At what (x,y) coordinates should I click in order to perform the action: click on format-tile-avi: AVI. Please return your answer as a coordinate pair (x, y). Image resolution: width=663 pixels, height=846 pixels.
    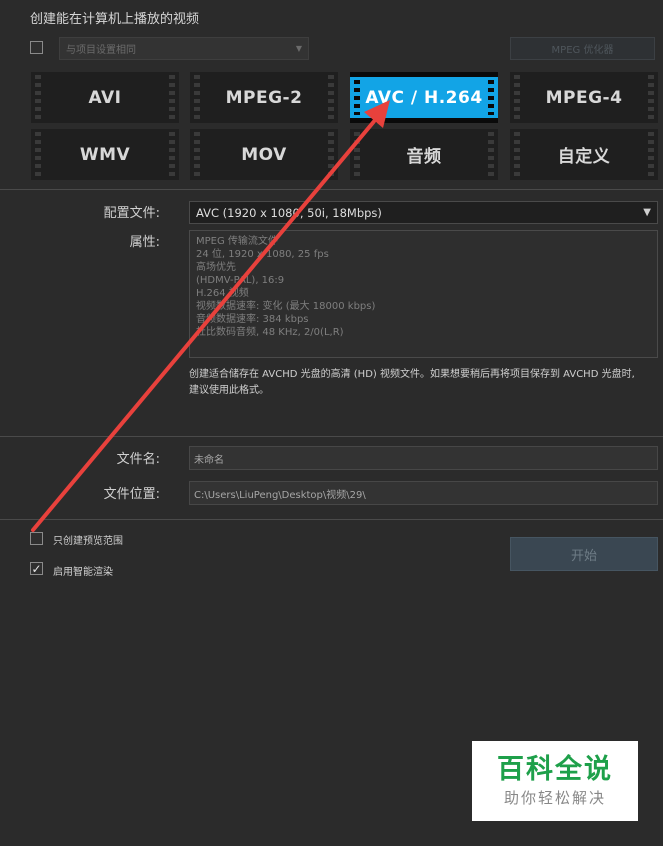
    Looking at the image, I should click on (105, 97).